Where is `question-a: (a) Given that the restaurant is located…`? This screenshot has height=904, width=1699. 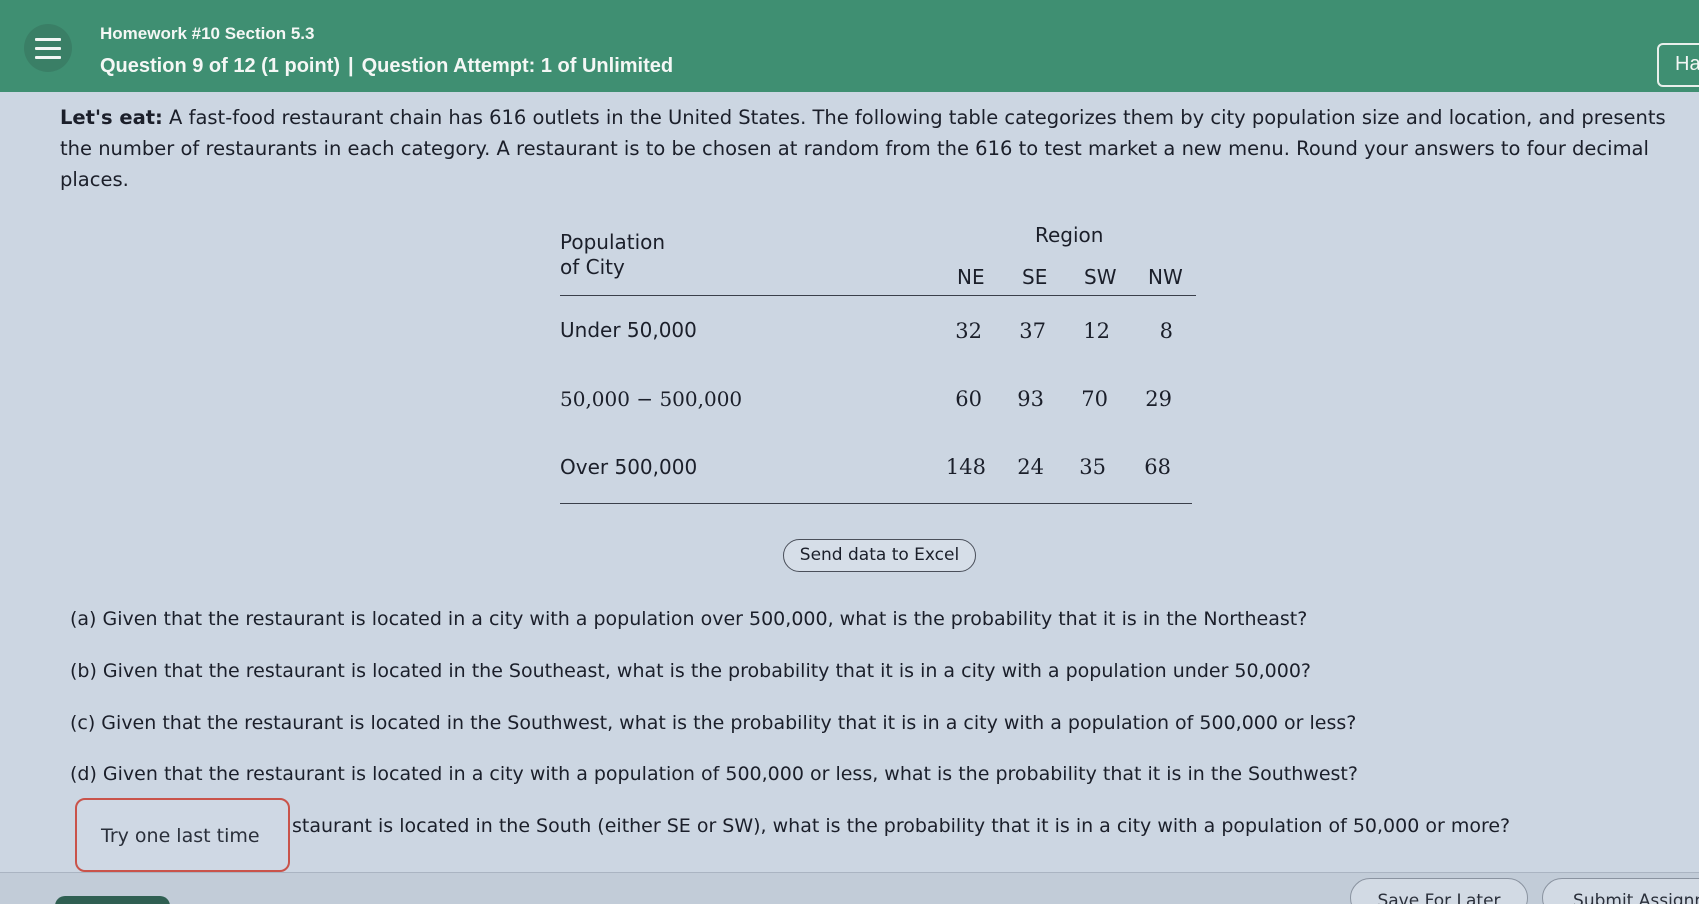
question-a: (a) Given that the restaurant is located… is located at coordinates (689, 619).